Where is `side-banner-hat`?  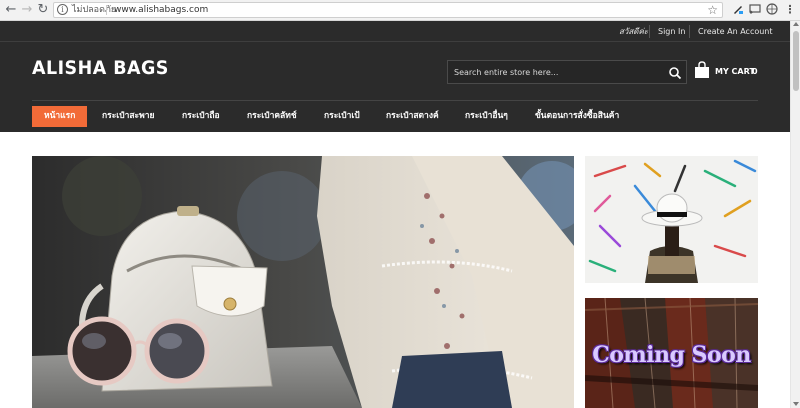 side-banner-hat is located at coordinates (671, 219).